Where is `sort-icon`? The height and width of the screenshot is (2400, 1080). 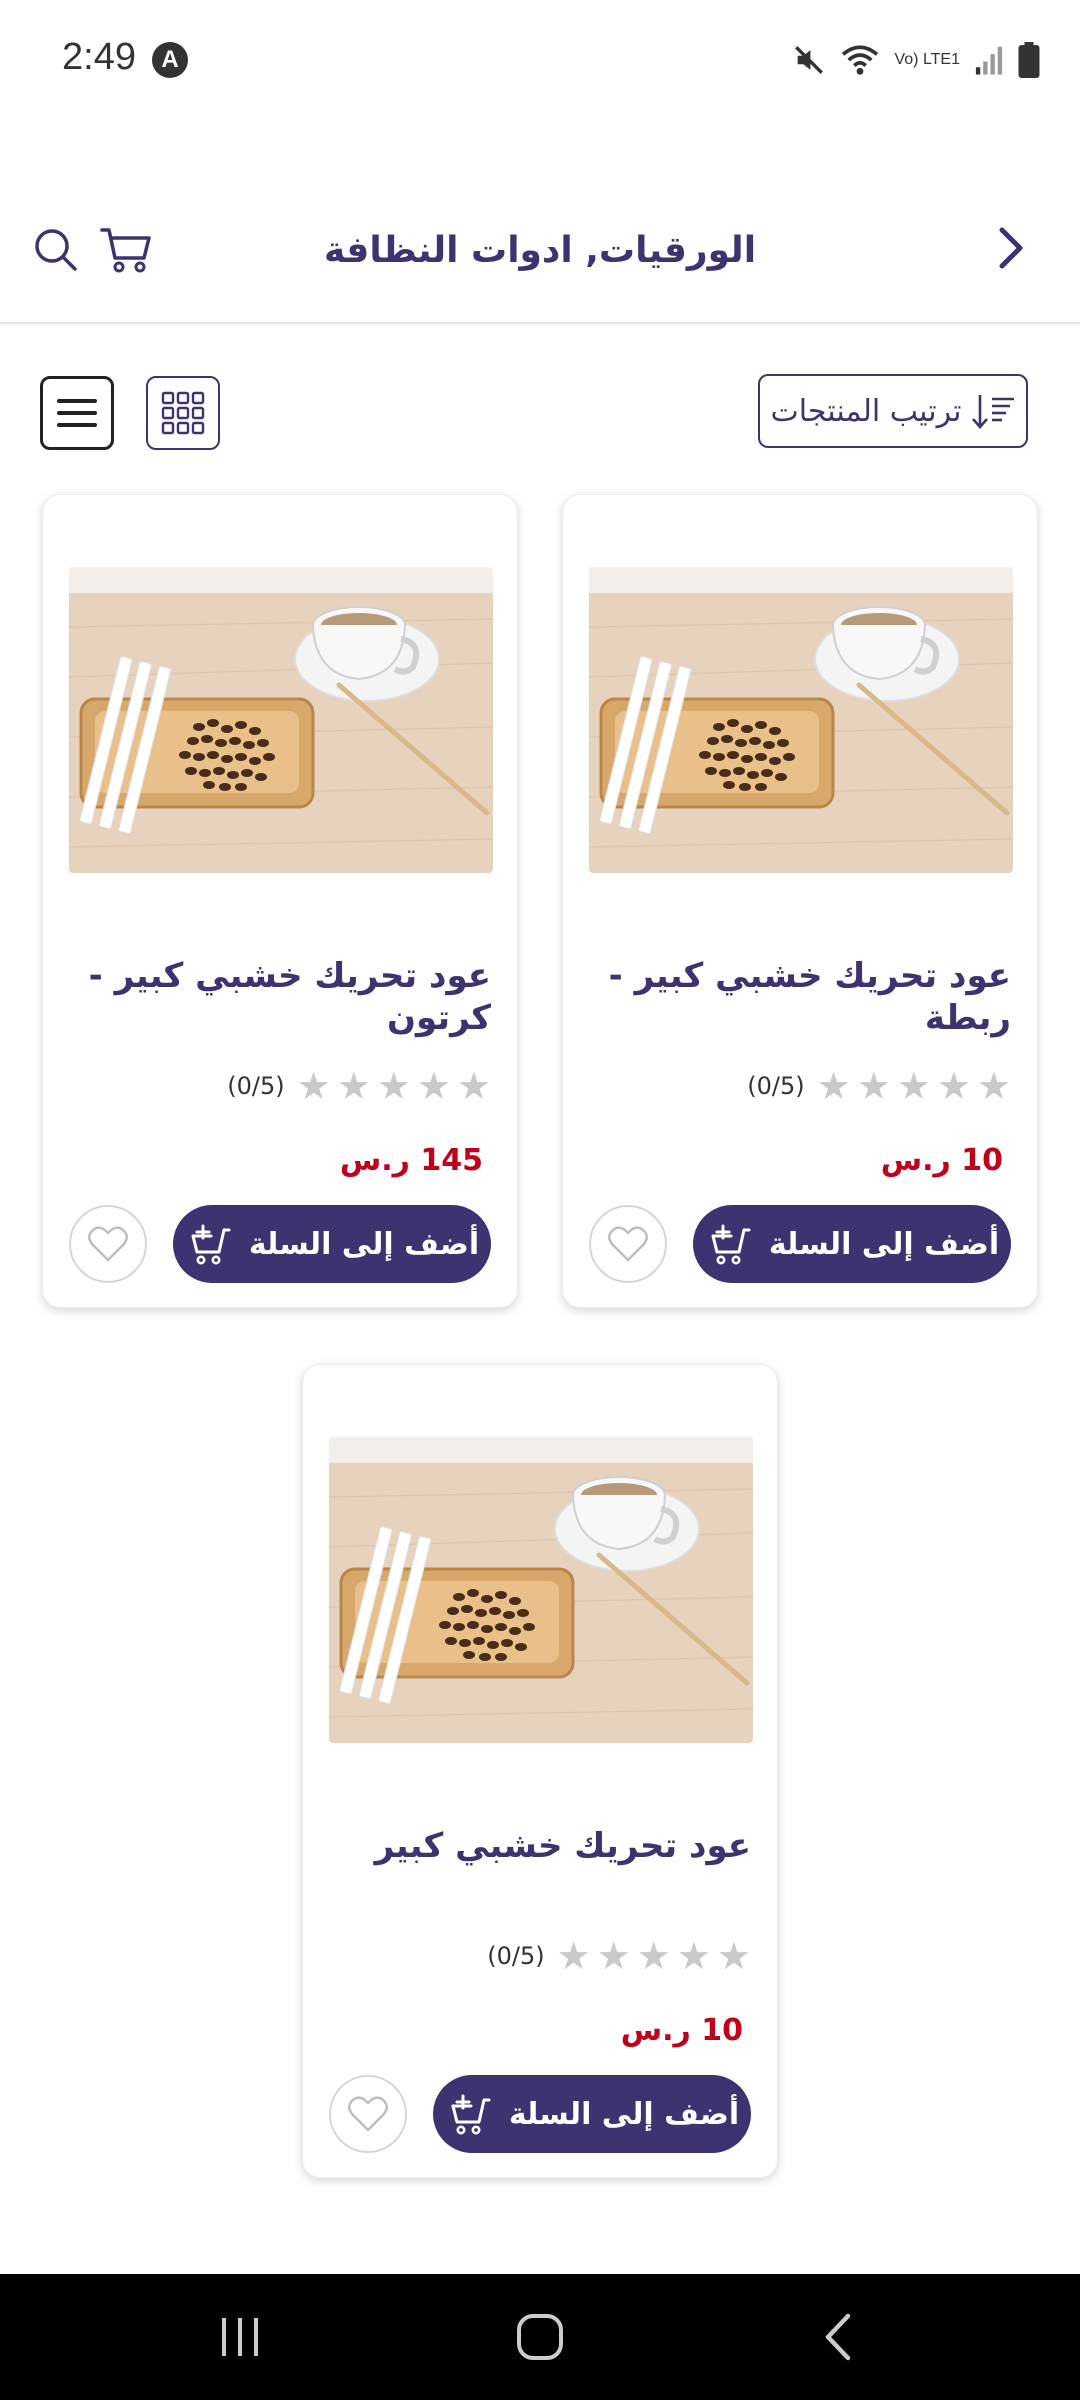 sort-icon is located at coordinates (992, 412).